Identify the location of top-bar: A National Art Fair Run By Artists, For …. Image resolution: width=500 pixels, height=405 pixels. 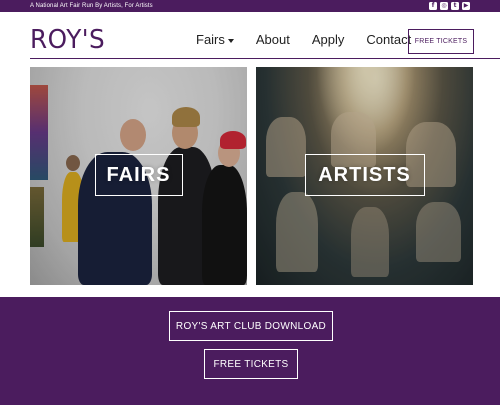
(250, 6).